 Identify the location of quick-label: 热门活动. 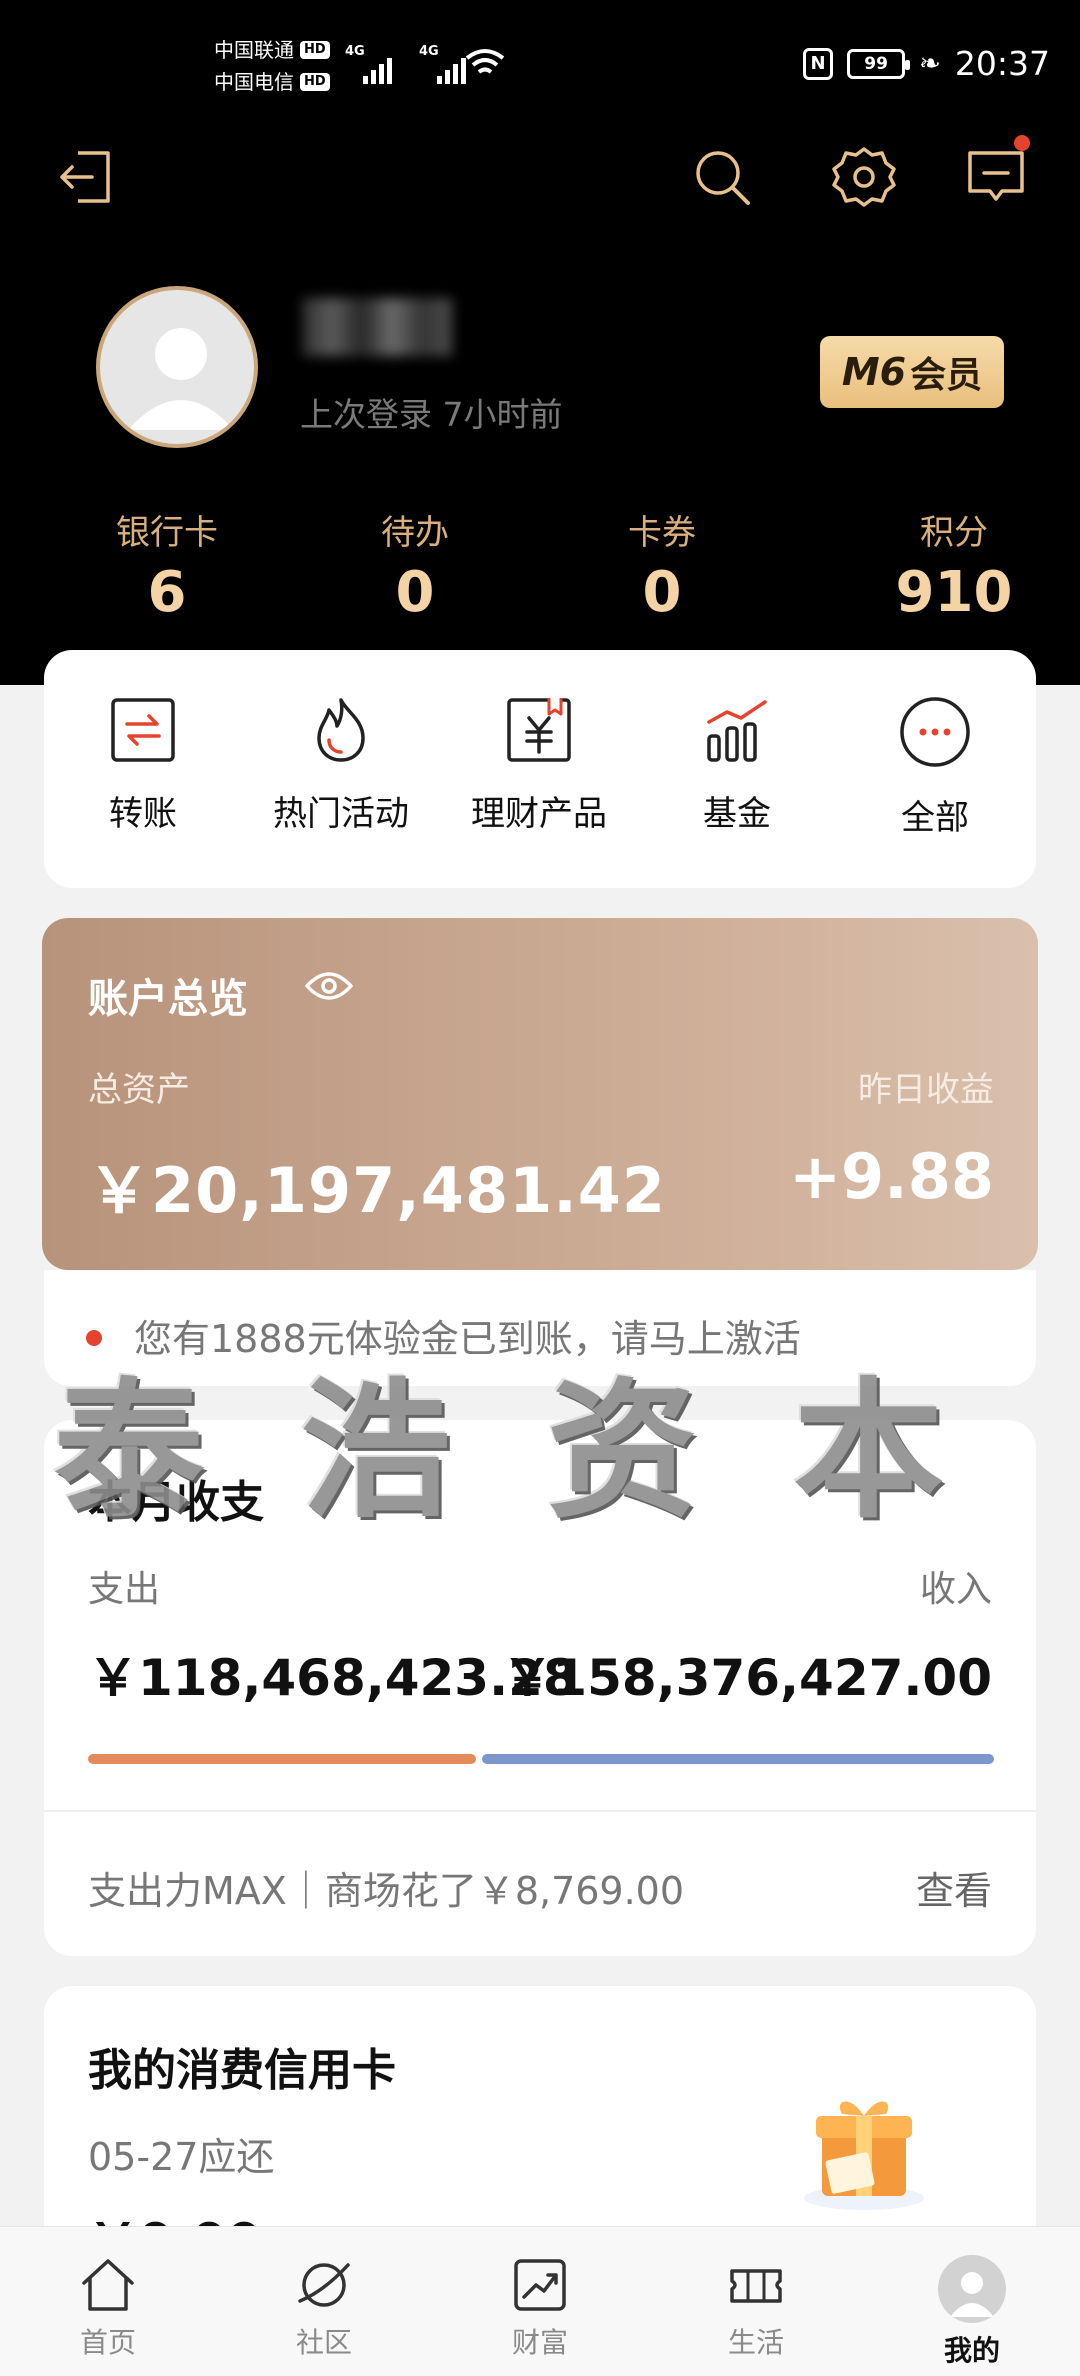
(341, 814).